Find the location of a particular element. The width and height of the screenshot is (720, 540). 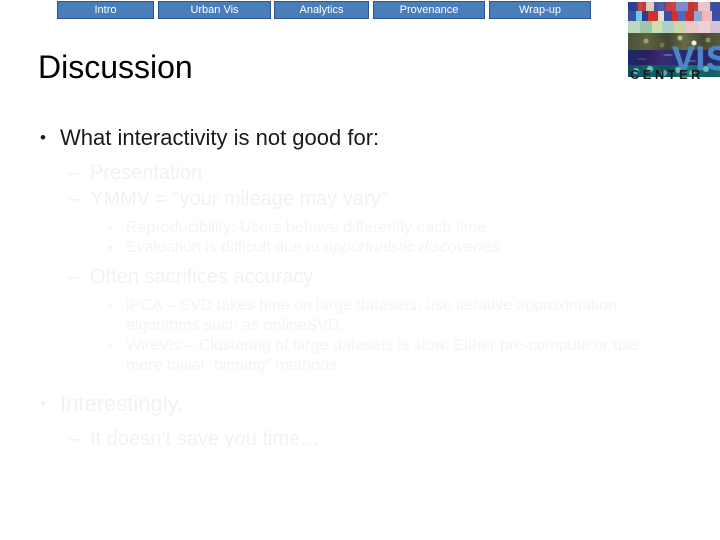

bullet-level2: – Presentation is located at coordinates (360, 173).